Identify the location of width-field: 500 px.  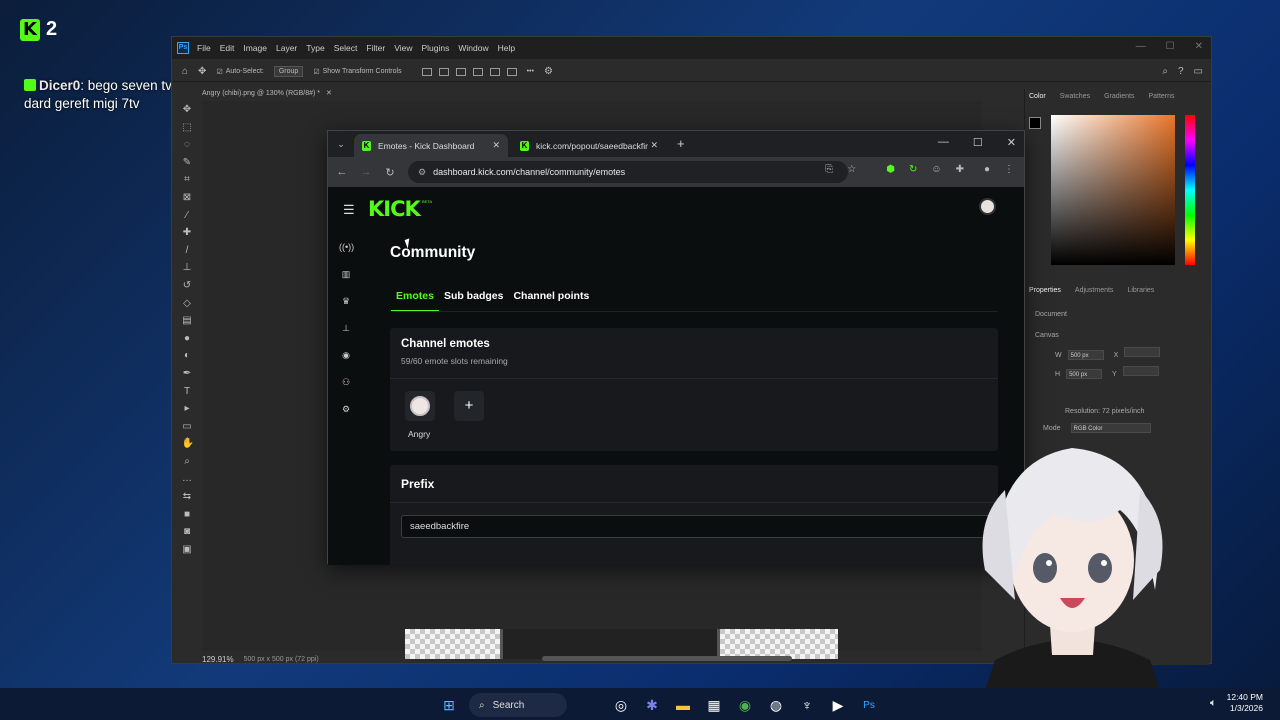
(1085, 355).